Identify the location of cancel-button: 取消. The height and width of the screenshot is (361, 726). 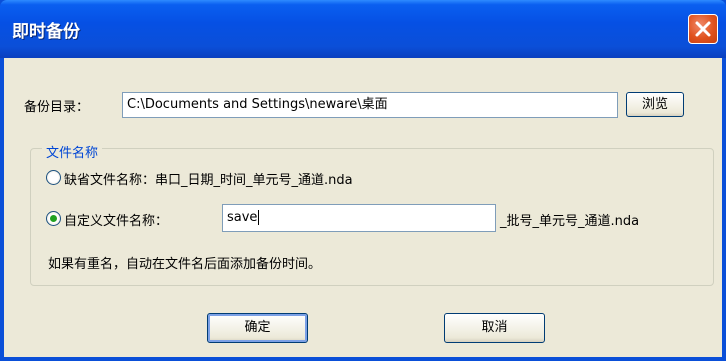
(494, 328).